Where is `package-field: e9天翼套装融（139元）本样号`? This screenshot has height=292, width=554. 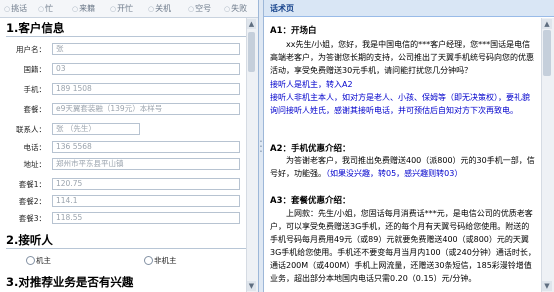 package-field: e9天翼套装融（139元）本样号 is located at coordinates (146, 109).